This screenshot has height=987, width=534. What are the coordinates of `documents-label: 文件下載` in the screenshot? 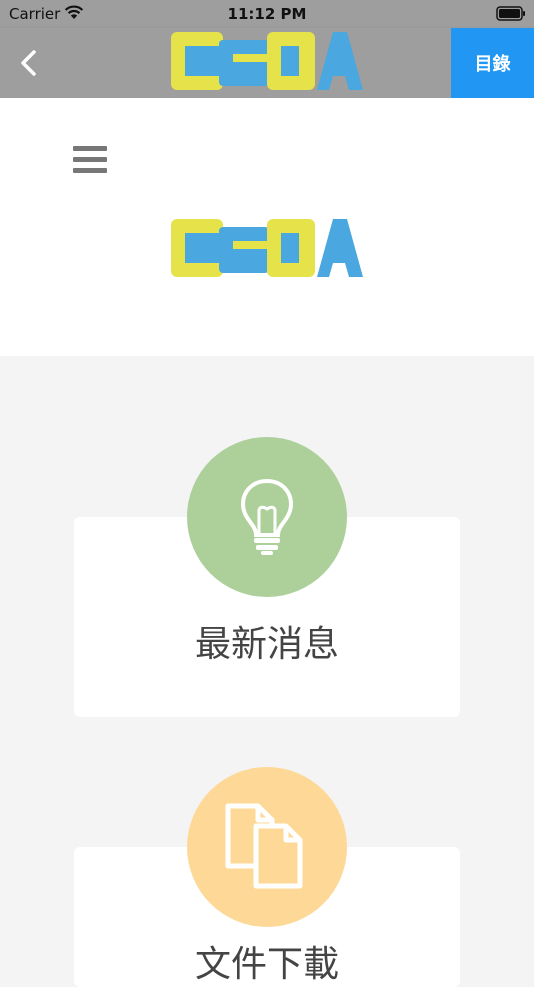 It's located at (267, 961).